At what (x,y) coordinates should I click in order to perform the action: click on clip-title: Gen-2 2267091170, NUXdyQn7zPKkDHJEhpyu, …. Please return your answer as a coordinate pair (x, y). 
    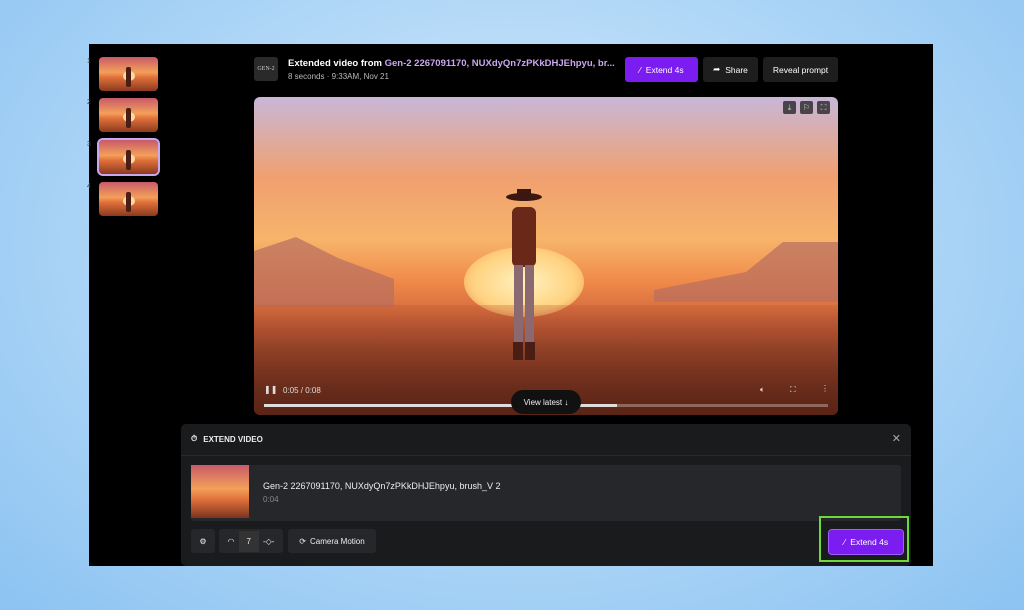
    Looking at the image, I should click on (382, 486).